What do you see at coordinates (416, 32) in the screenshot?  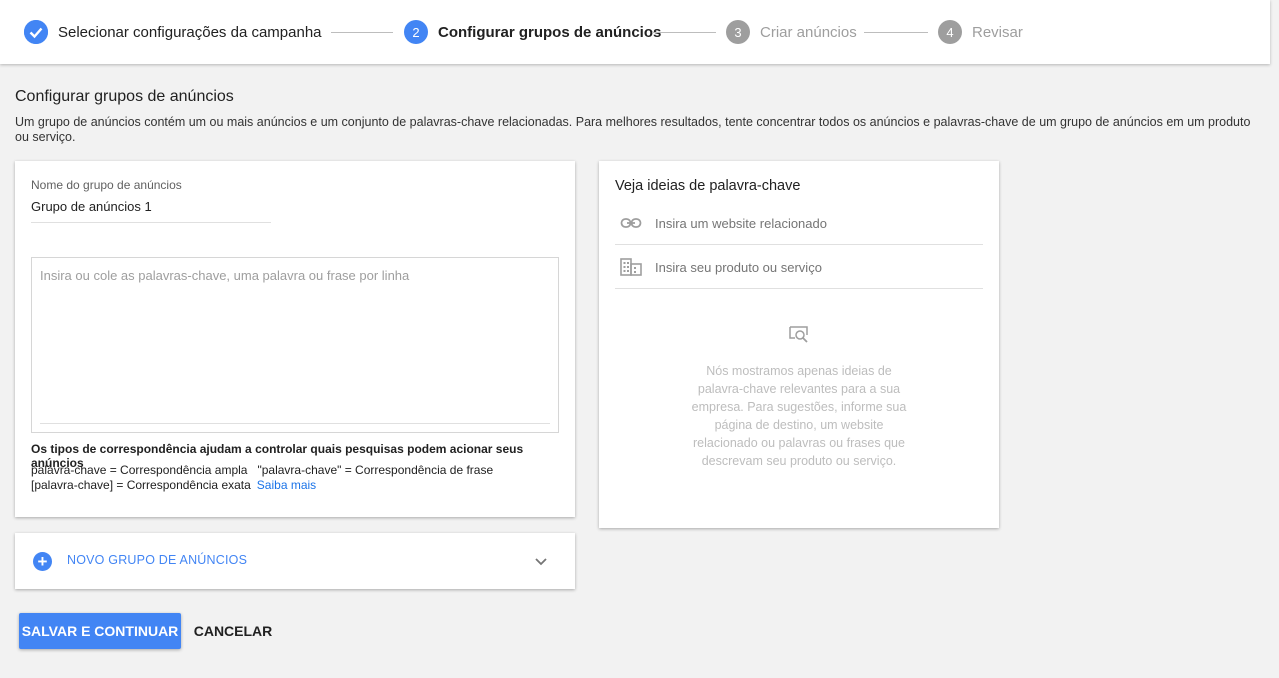 I see `step-number: 2` at bounding box center [416, 32].